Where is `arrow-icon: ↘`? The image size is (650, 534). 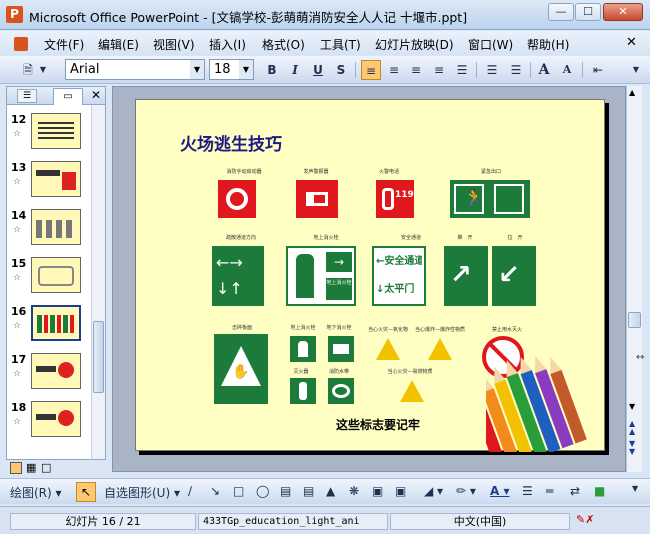
arrow-icon: ↘ is located at coordinates (215, 491).